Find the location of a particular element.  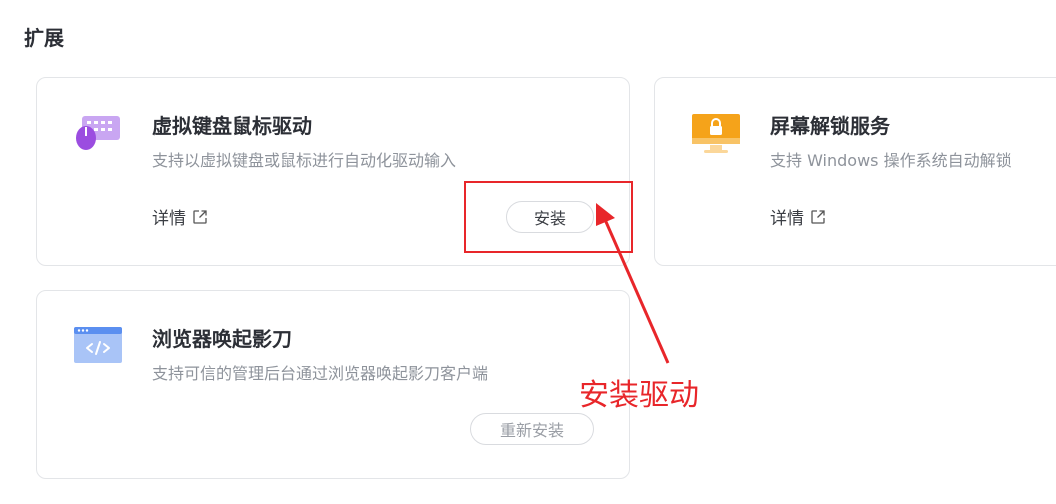

screen-lock-icon is located at coordinates (716, 134).